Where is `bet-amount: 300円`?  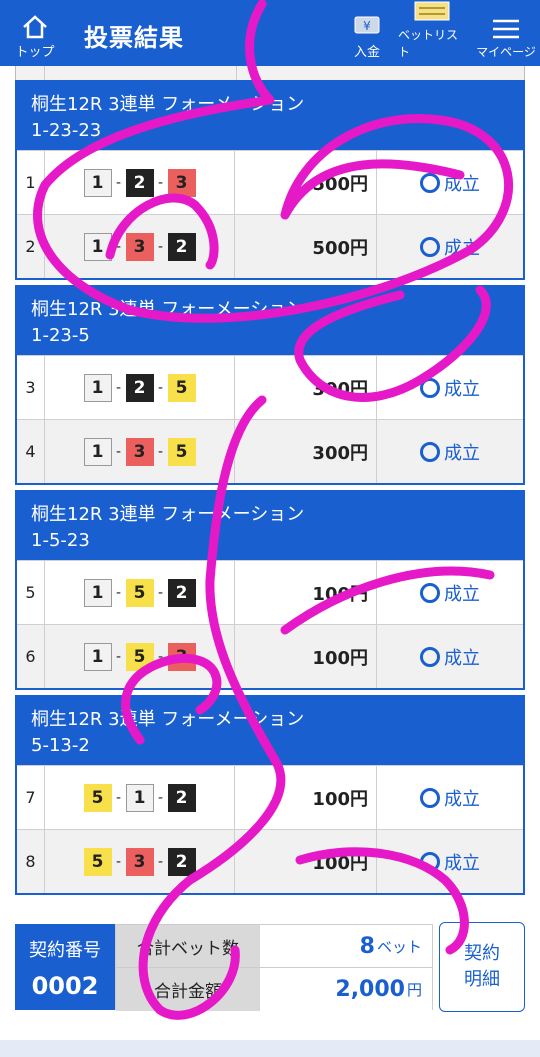
bet-amount: 300円 is located at coordinates (306, 387).